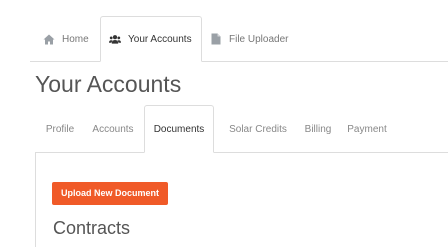 This screenshot has height=247, width=448. What do you see at coordinates (75, 39) in the screenshot?
I see `tab-home-label: Home` at bounding box center [75, 39].